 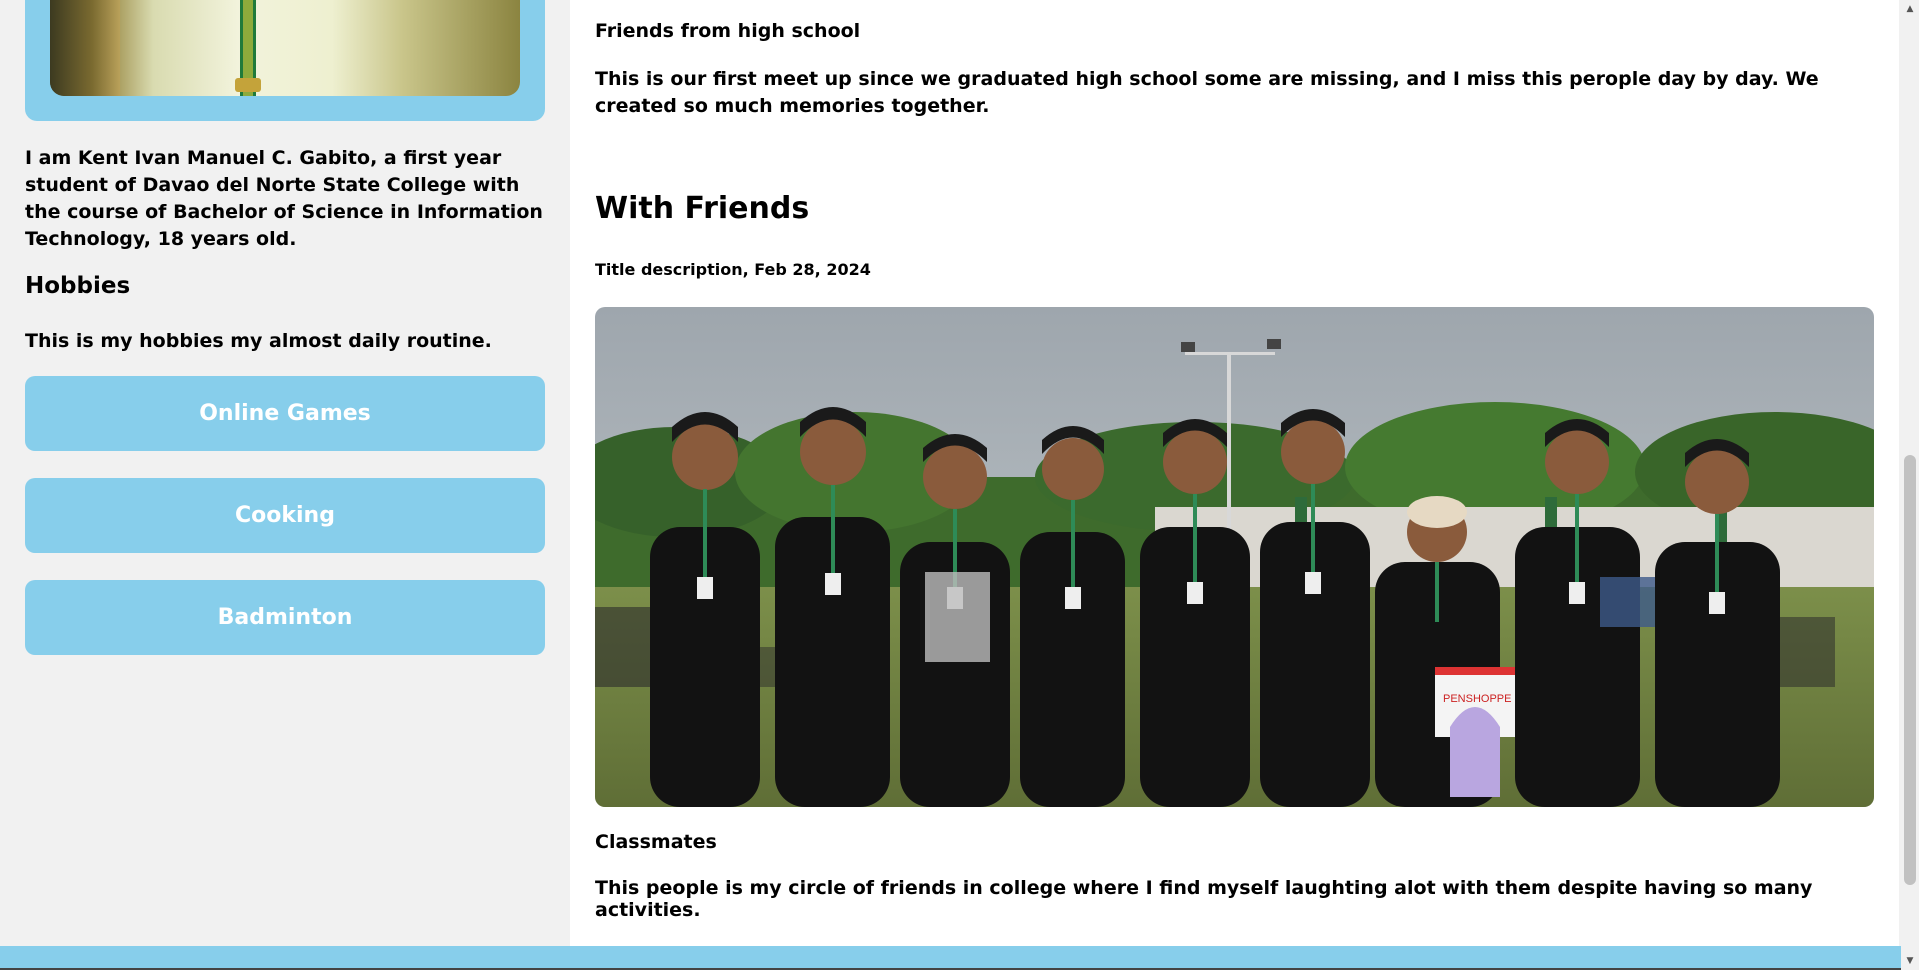 I want to click on section-subtitle: Title description, Feb 28, 2024, so click(x=733, y=269).